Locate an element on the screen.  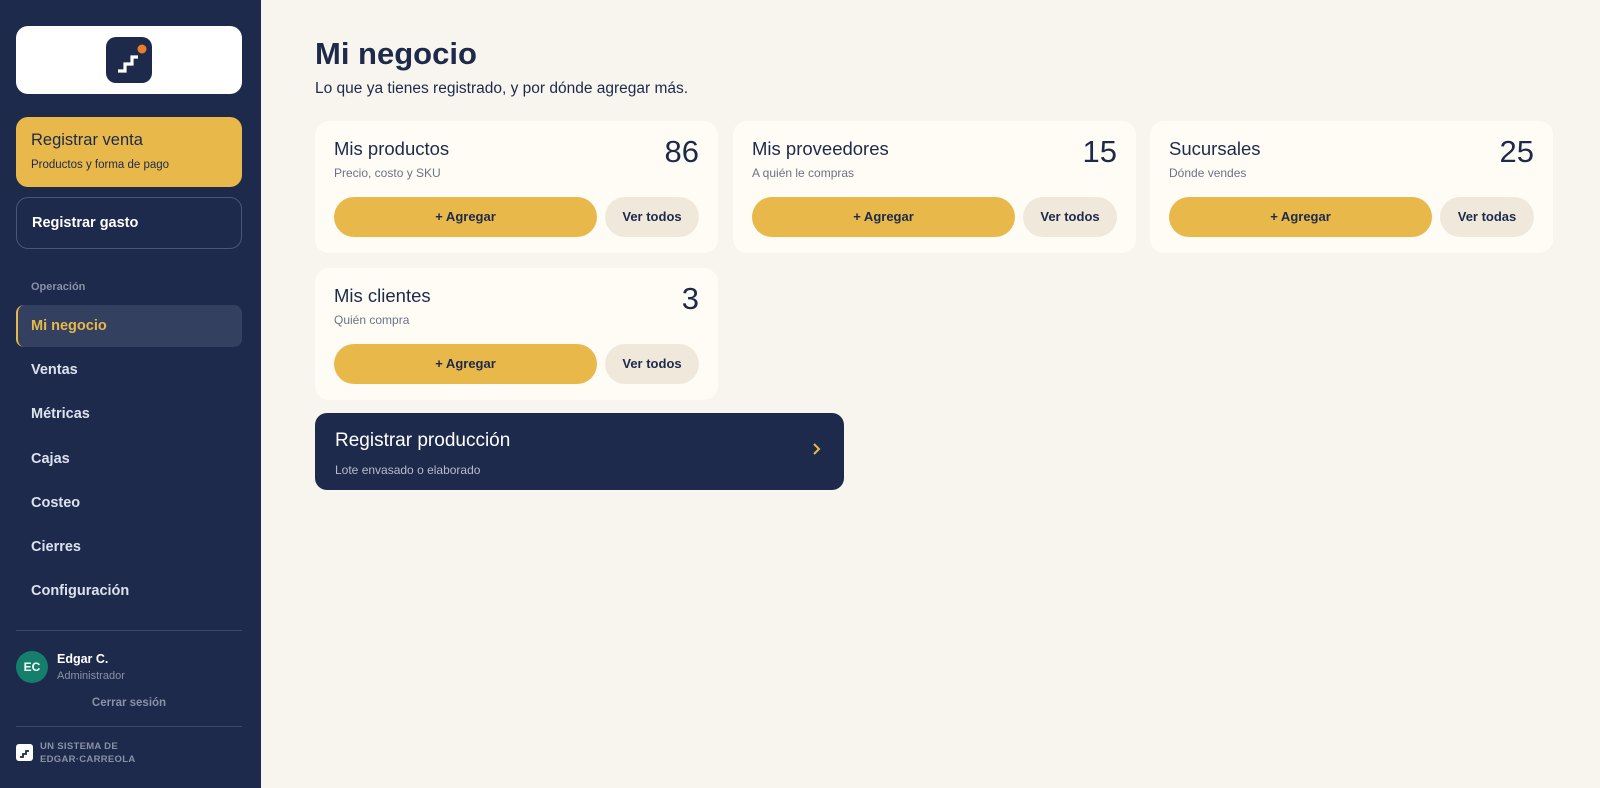
card-title: Mis productos is located at coordinates (392, 148).